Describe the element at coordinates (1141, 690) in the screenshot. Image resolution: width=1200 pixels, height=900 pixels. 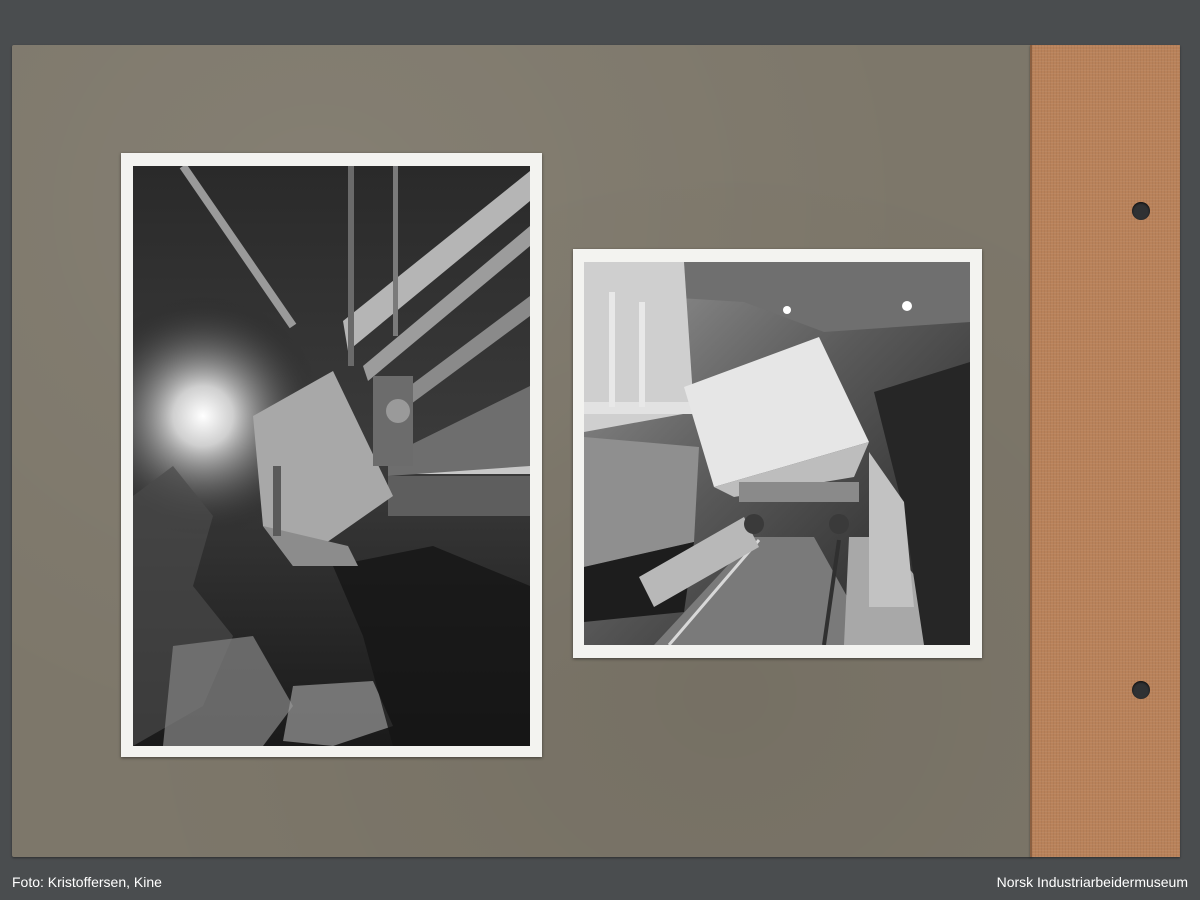
I see `binder-hole-bottom` at that location.